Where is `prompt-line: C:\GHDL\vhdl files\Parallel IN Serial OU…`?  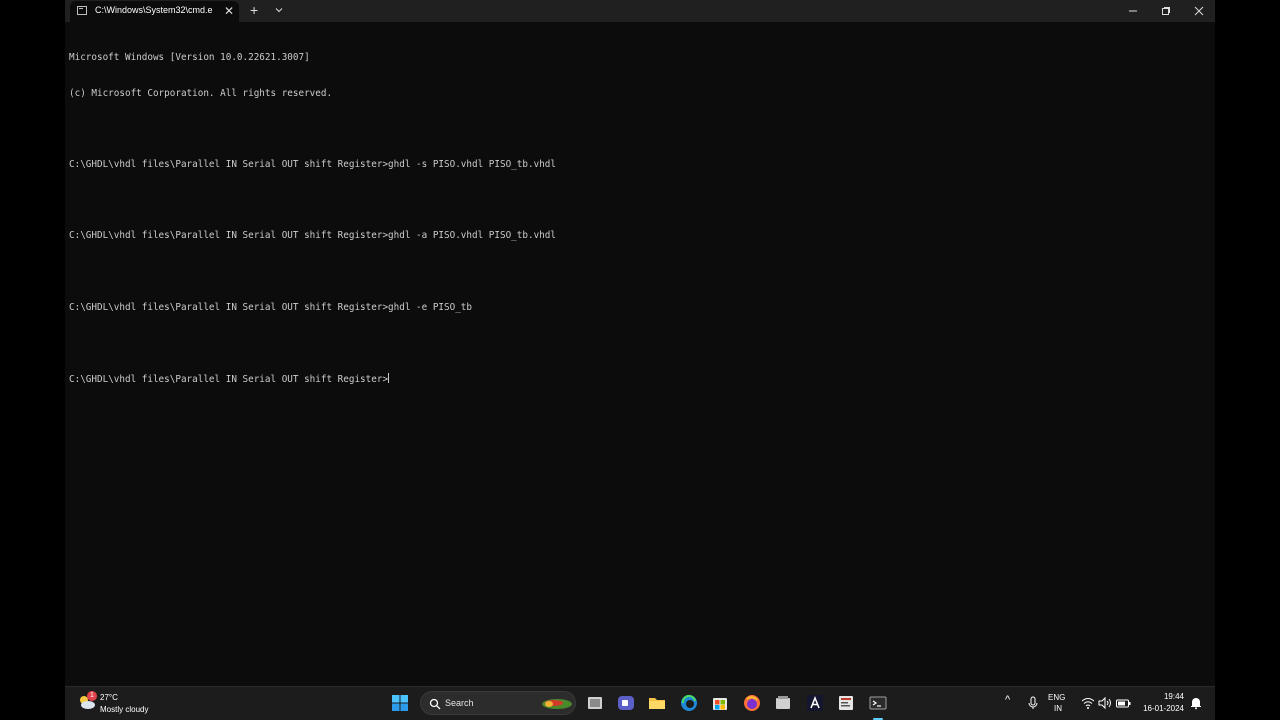 prompt-line: C:\GHDL\vhdl files\Parallel IN Serial OU… is located at coordinates (639, 379).